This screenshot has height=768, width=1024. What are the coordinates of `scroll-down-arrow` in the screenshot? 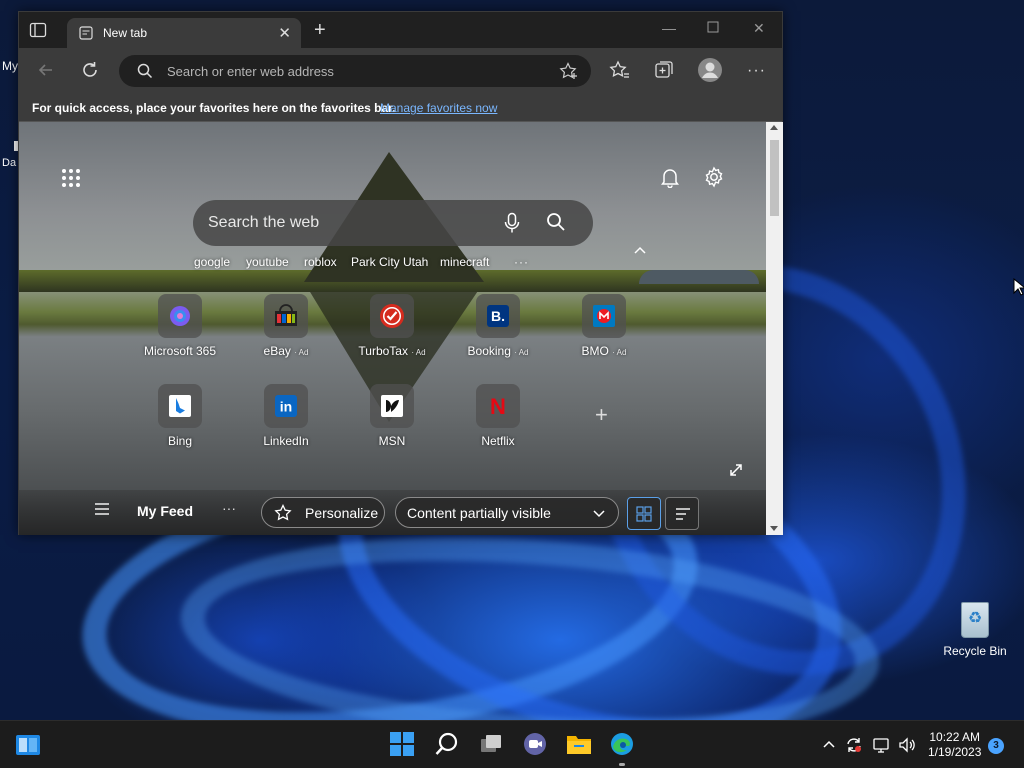 It's located at (774, 528).